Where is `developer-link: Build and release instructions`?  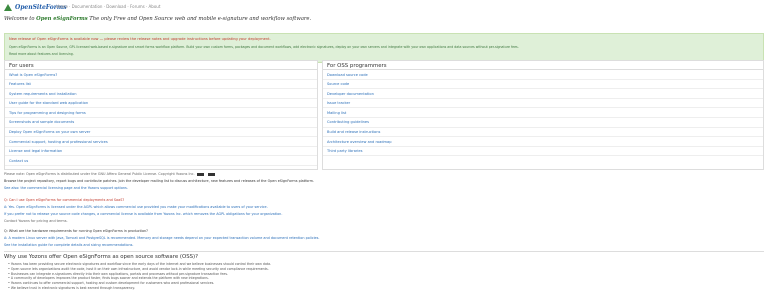
developer-link: Build and release instructions is located at coordinates (543, 133).